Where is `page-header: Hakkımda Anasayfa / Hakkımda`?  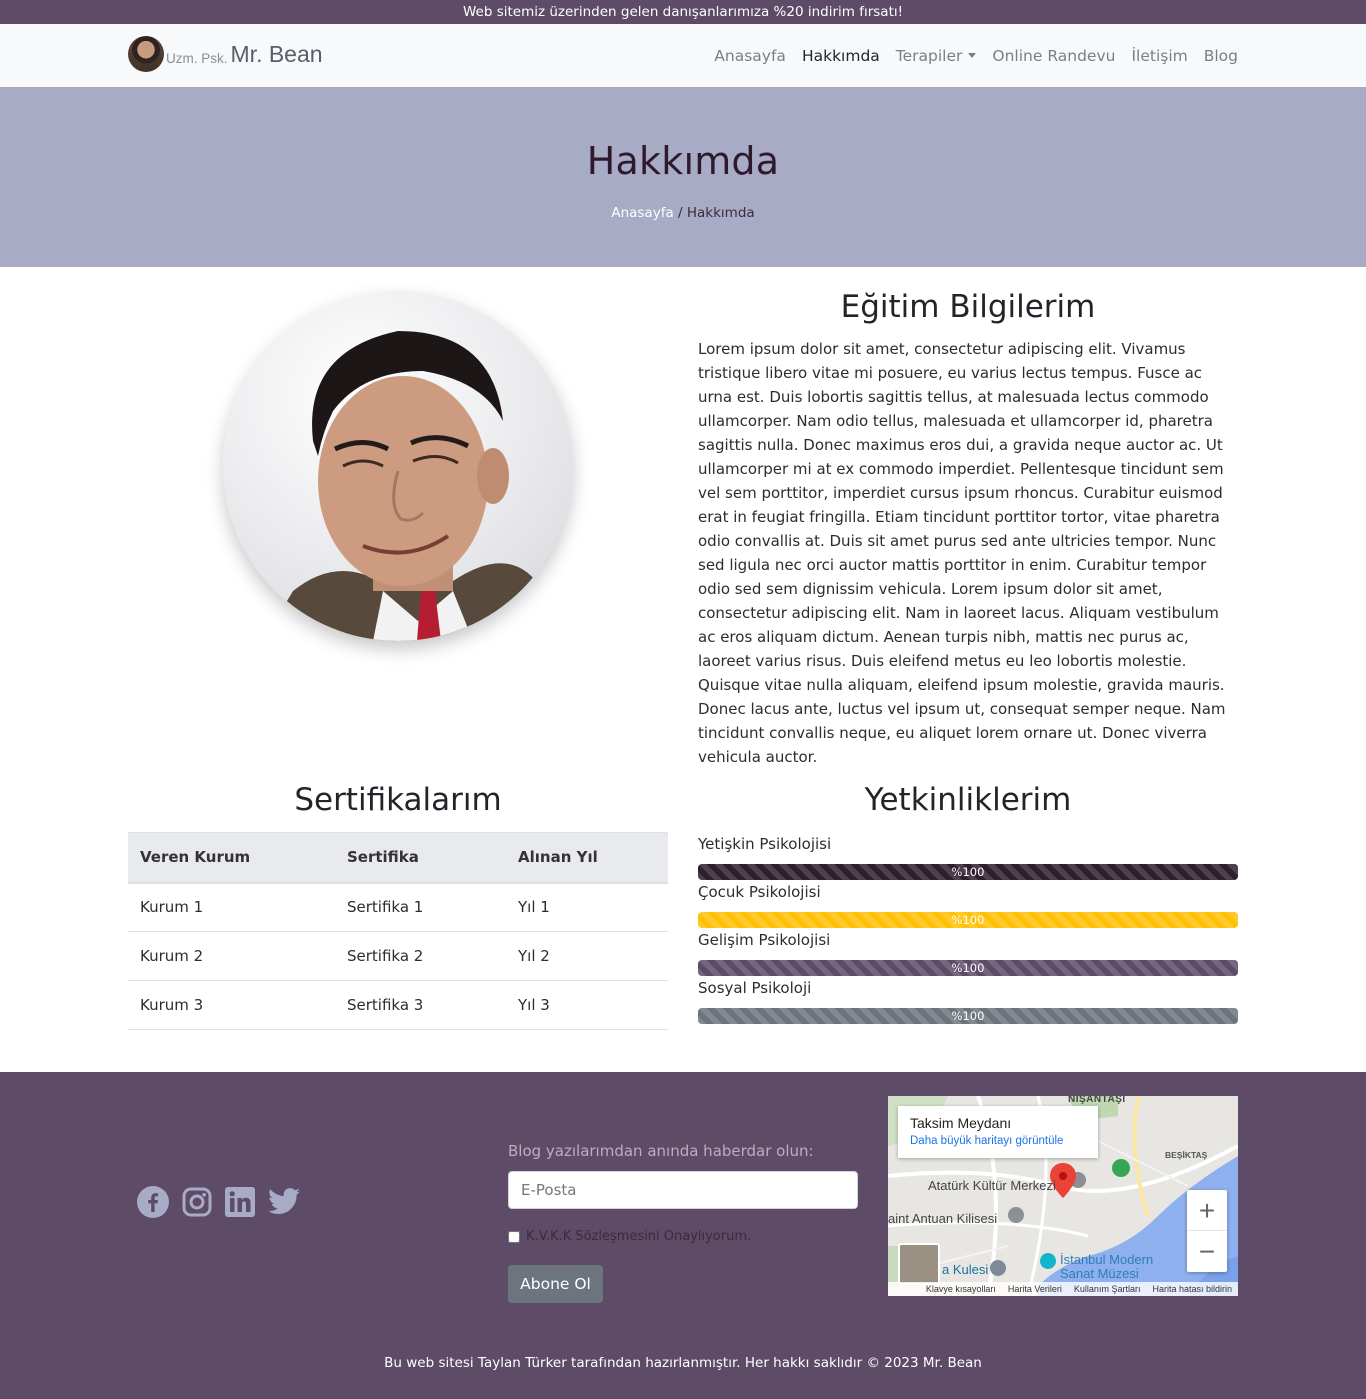
page-header: Hakkımda Anasayfa / Hakkımda is located at coordinates (683, 177).